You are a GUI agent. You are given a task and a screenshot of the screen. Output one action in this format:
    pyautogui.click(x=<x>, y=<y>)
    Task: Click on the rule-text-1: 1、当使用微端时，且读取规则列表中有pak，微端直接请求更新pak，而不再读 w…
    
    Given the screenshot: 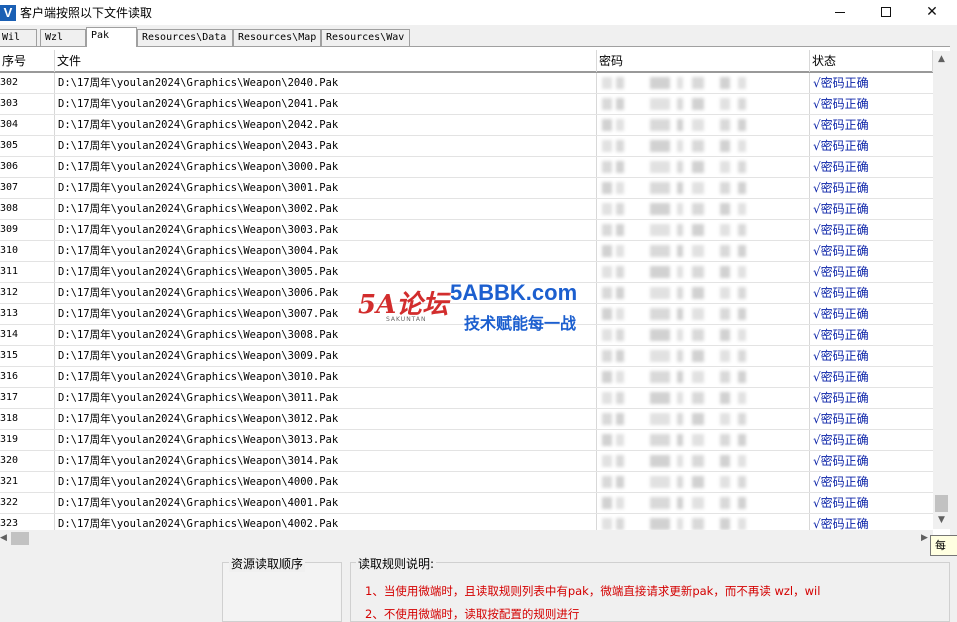 What is the action you would take?
    pyautogui.click(x=593, y=591)
    